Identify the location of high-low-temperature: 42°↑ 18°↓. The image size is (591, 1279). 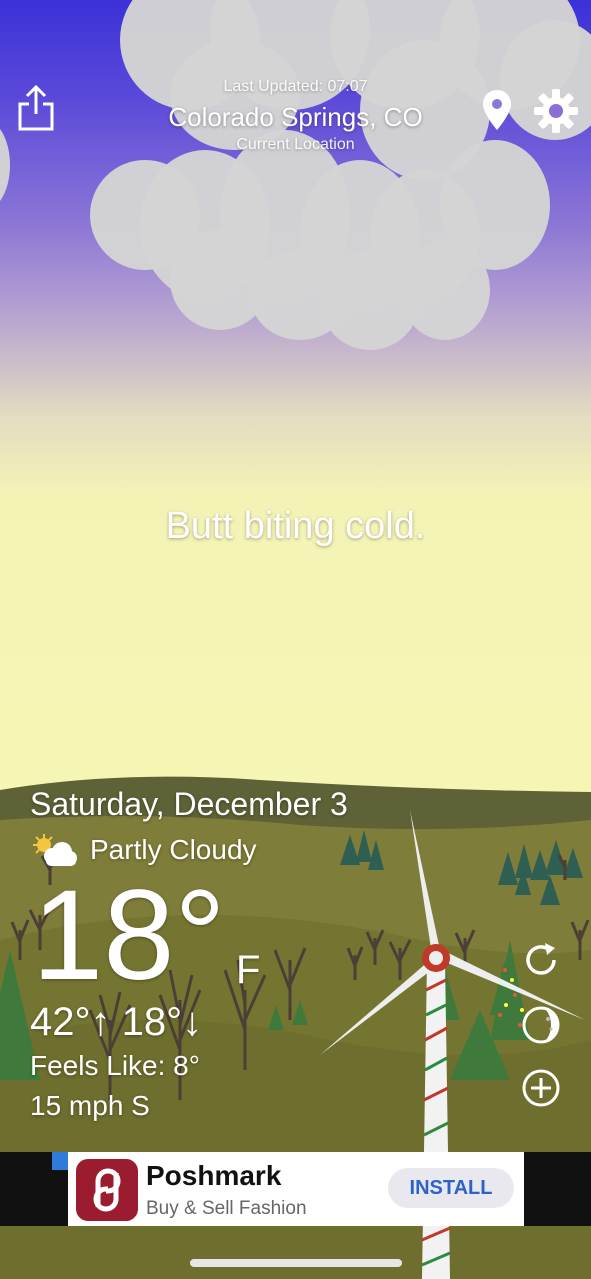
(116, 1022).